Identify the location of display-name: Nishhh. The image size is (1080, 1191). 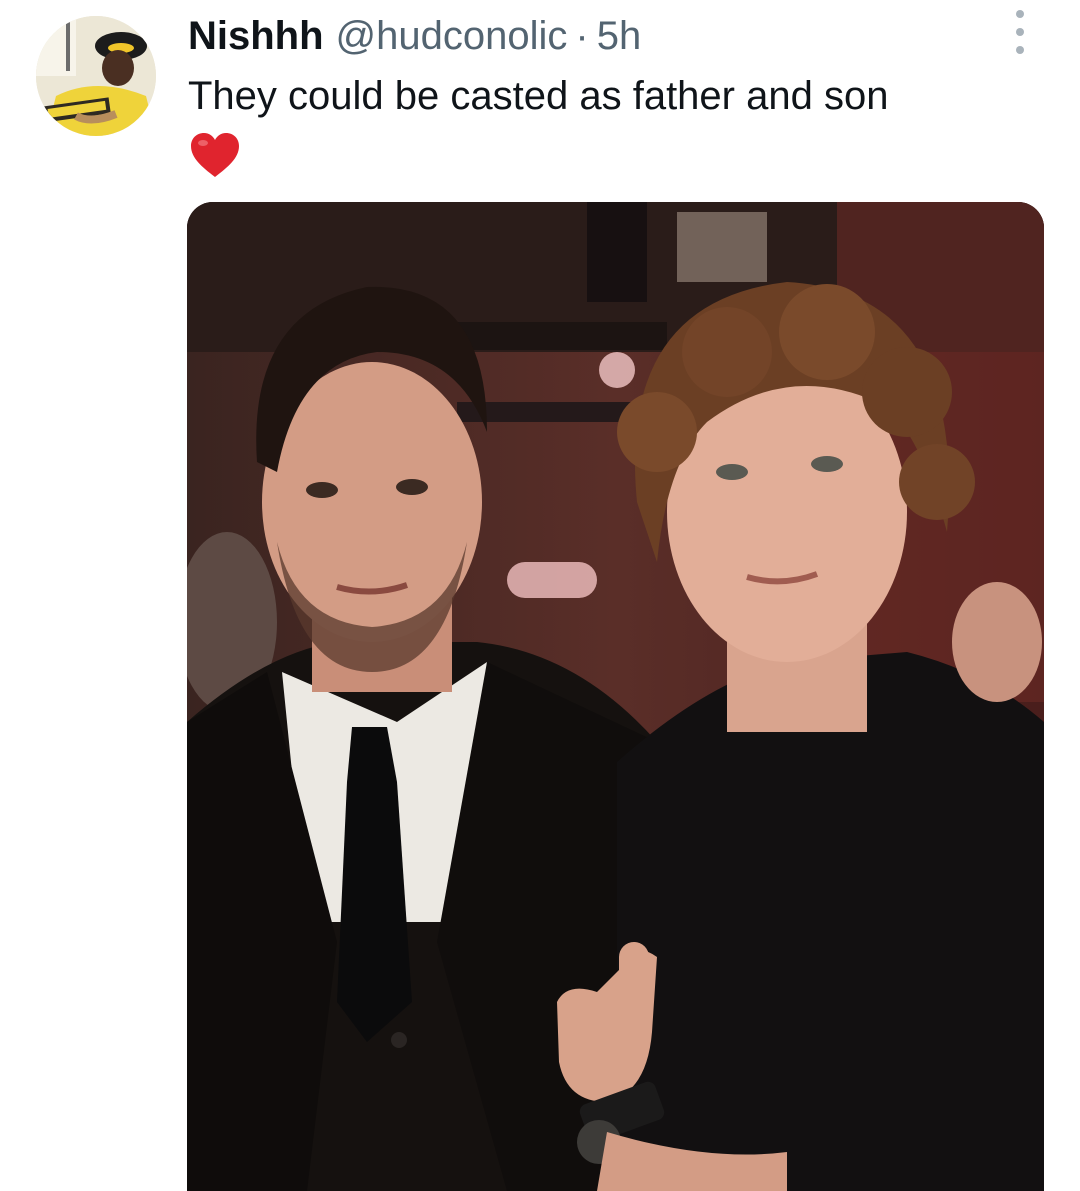
(256, 36).